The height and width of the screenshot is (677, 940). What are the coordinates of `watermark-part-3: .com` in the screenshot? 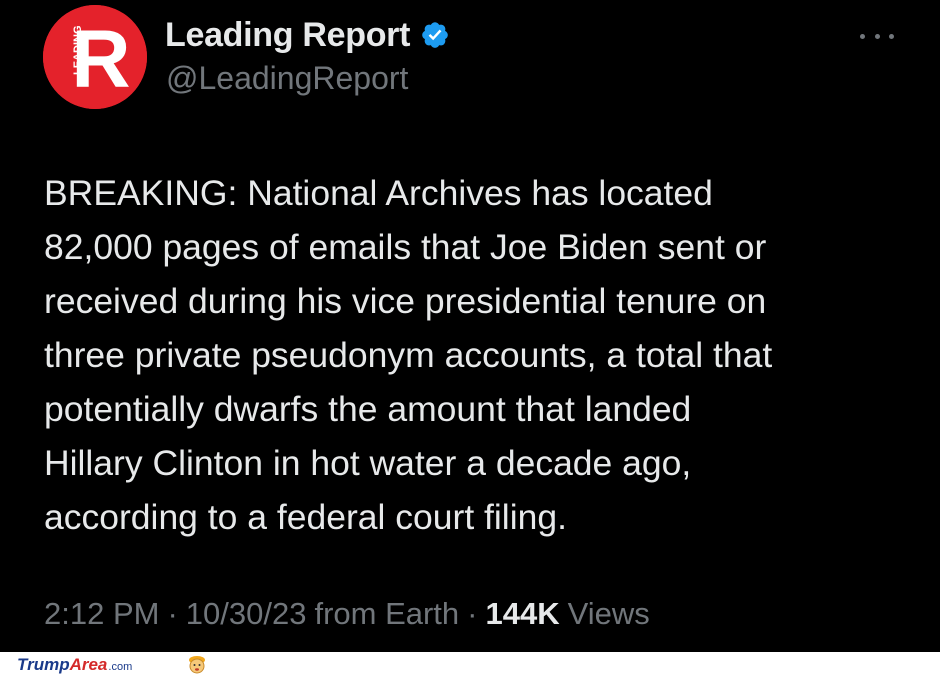 It's located at (120, 667).